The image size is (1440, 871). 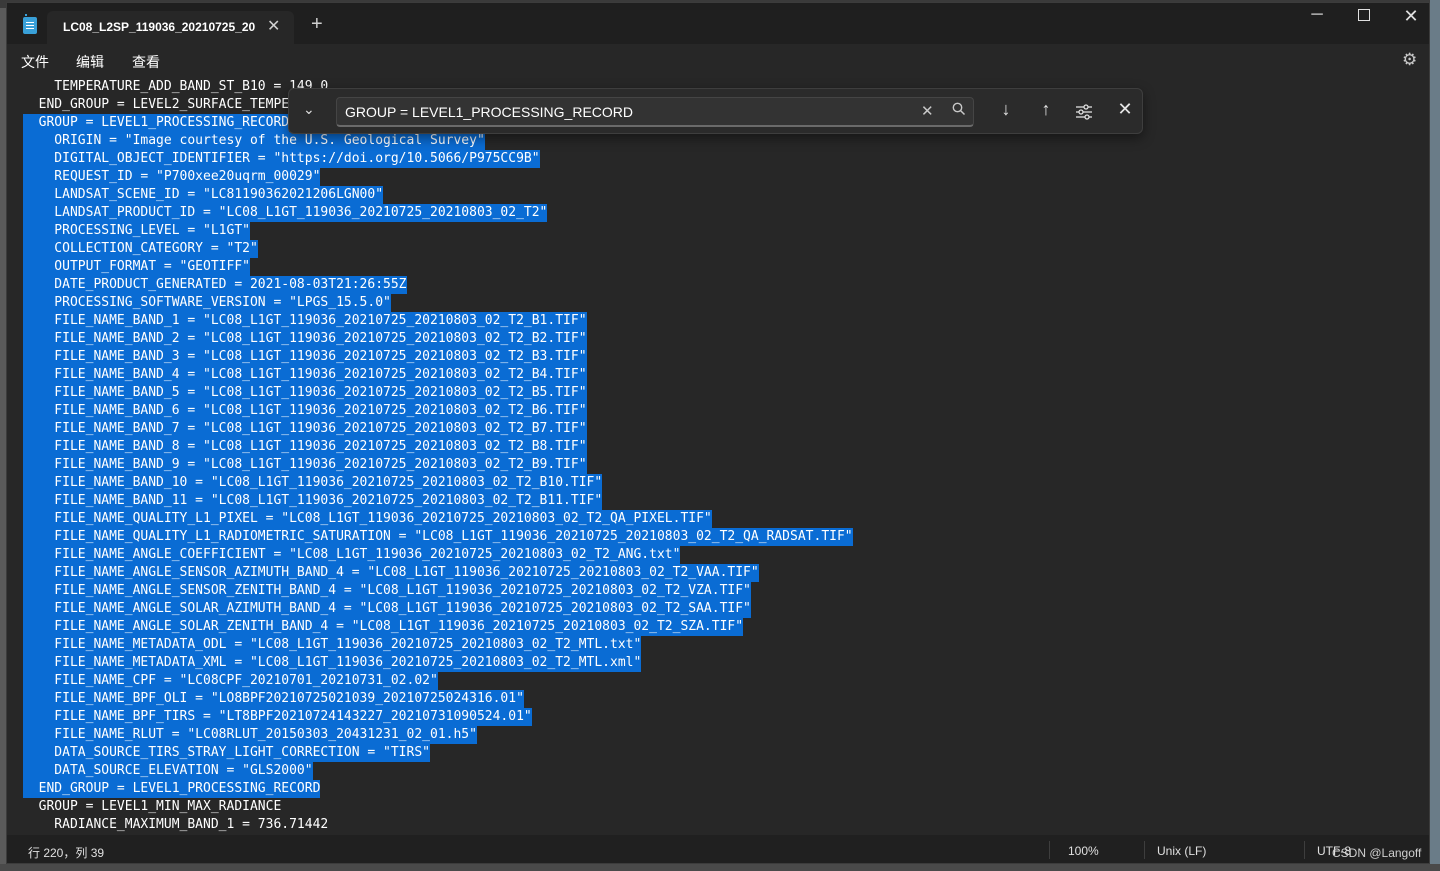 I want to click on expand-replace-chevron-icon: ⌄, so click(x=309, y=109).